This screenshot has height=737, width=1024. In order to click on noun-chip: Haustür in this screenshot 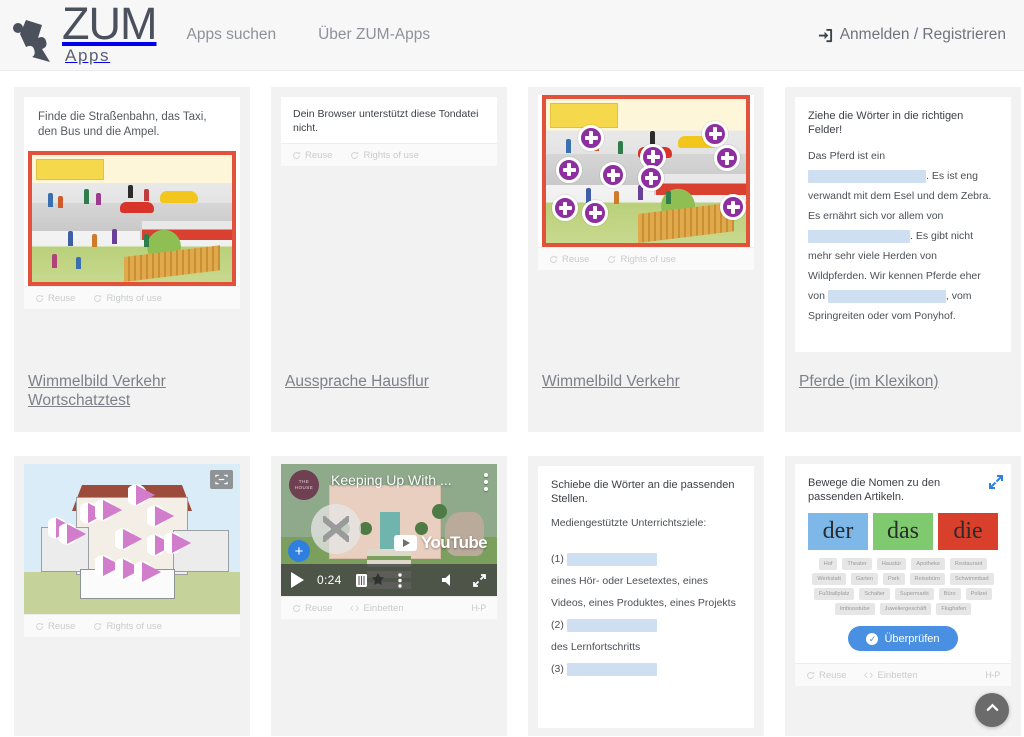, I will do `click(891, 564)`.